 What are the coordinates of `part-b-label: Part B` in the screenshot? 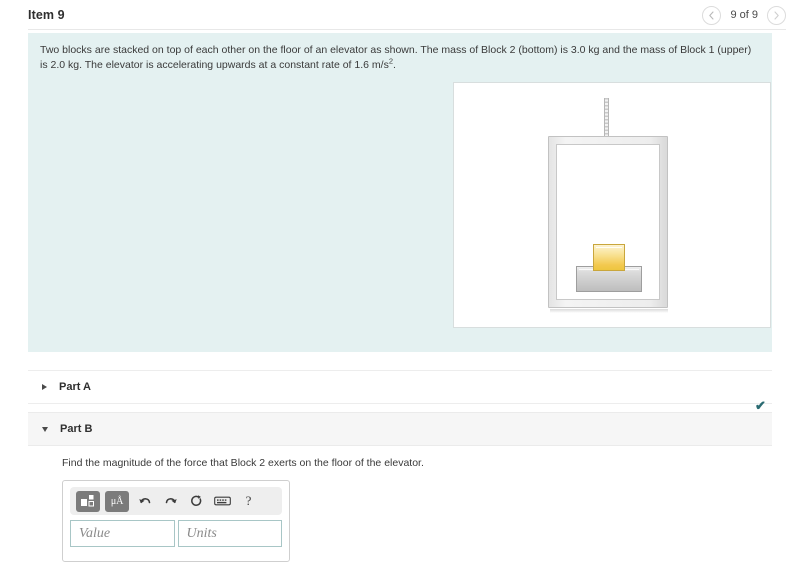 It's located at (76, 429).